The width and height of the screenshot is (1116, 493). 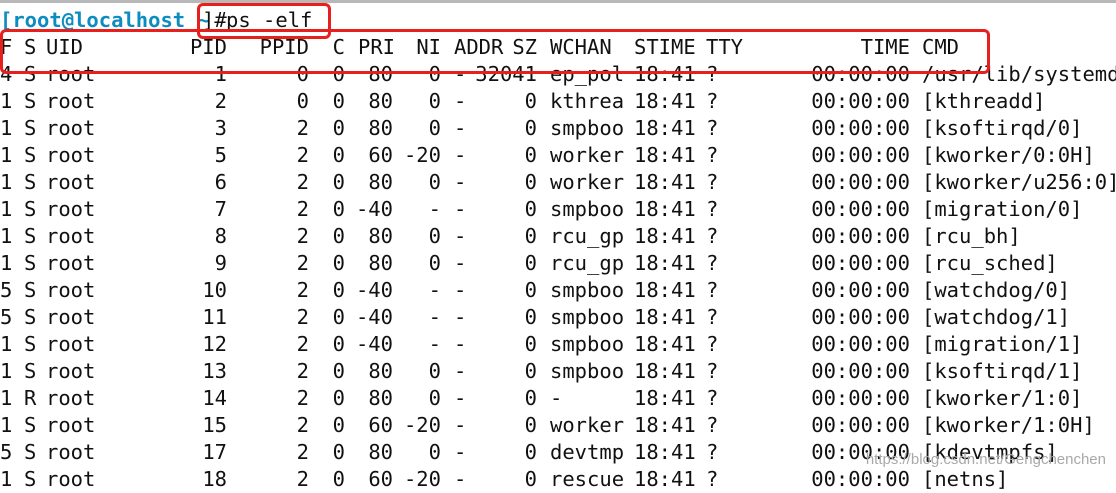 I want to click on cell-s: R, so click(x=30, y=398).